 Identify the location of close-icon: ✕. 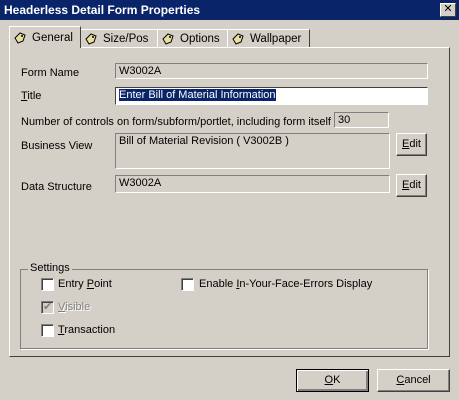
(448, 9).